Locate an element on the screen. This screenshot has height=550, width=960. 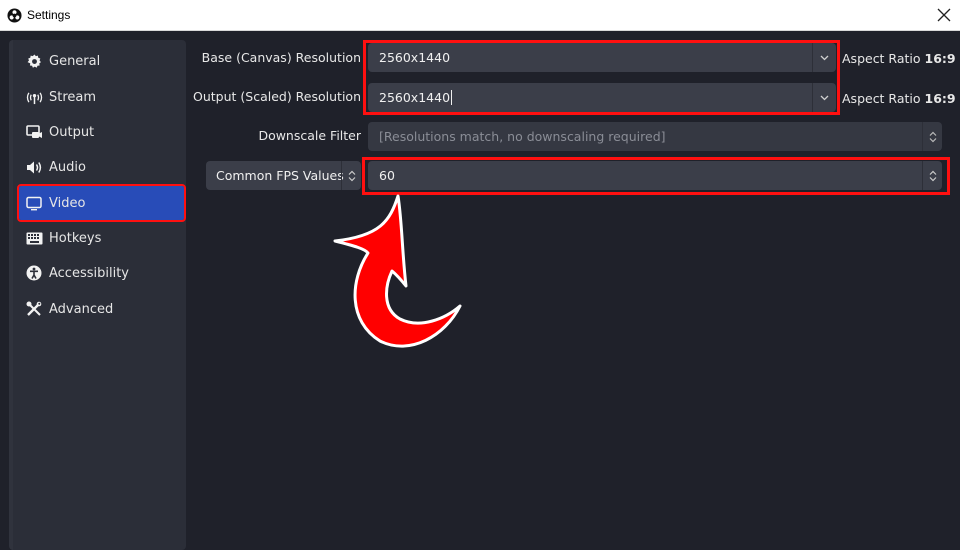
window-title: Settings is located at coordinates (49, 15).